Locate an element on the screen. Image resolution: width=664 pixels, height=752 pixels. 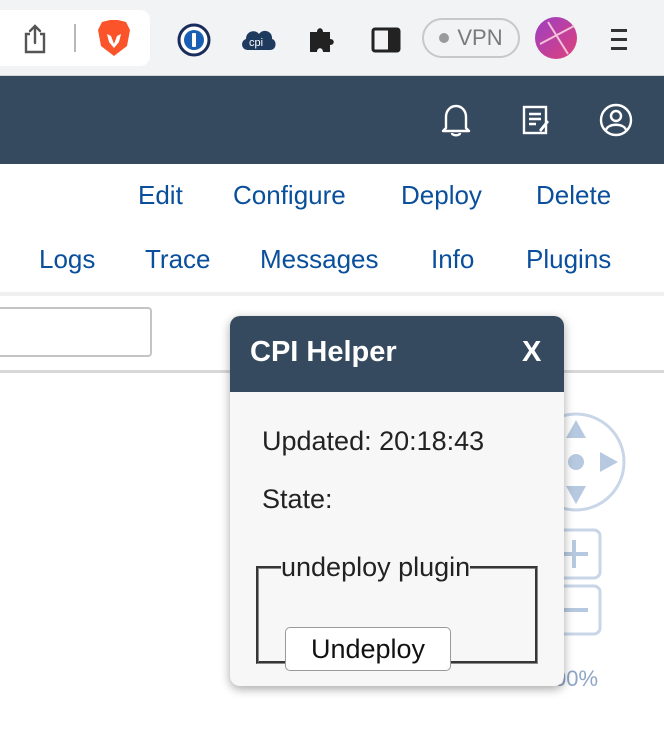
cpi-helper-icon: cpi is located at coordinates (258, 39).